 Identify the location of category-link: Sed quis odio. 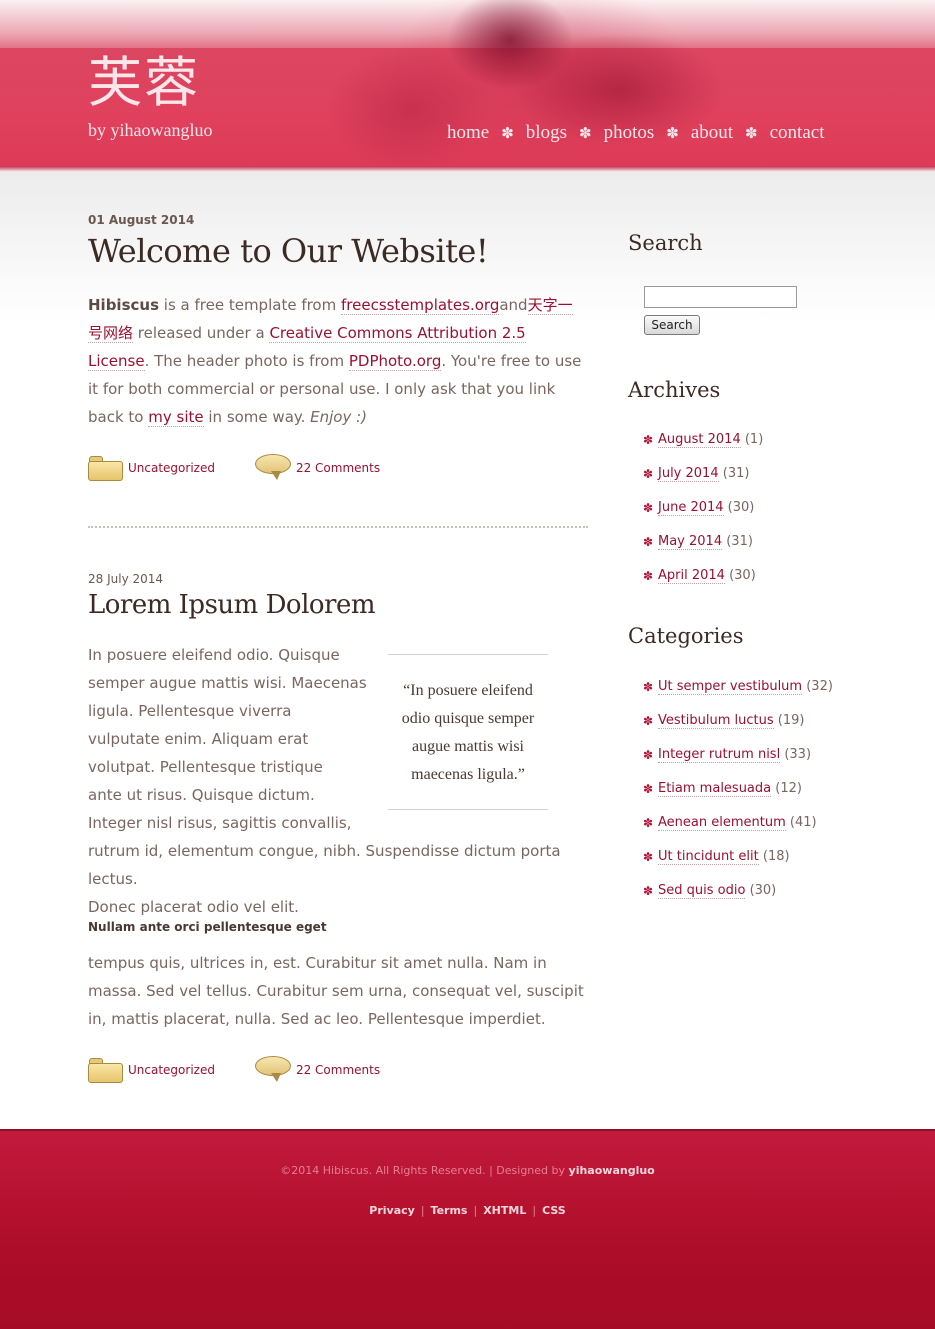
(702, 891).